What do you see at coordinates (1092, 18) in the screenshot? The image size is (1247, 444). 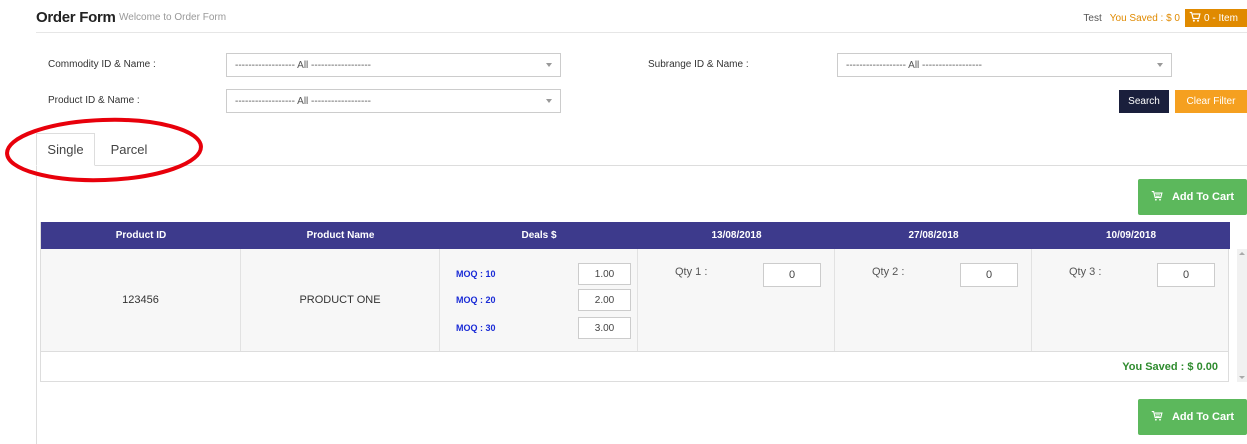 I see `user-name: Test` at bounding box center [1092, 18].